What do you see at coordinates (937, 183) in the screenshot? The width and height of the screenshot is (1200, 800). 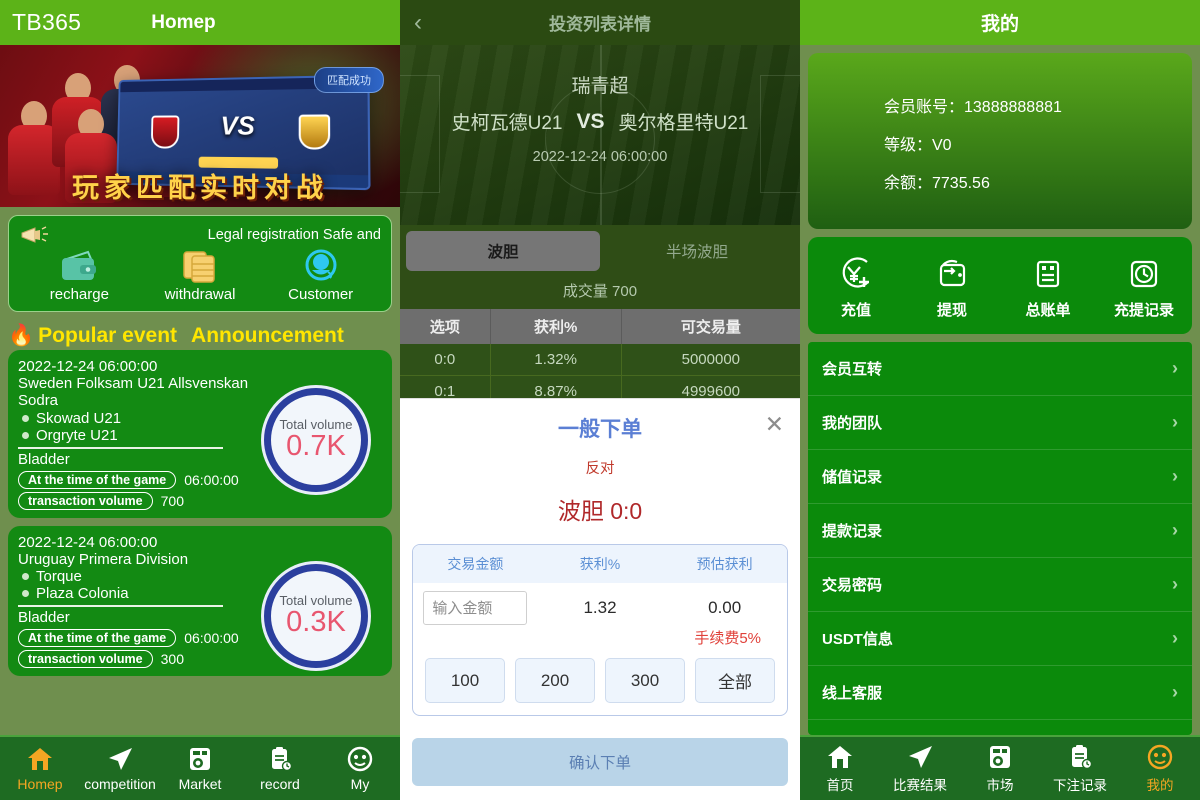 I see `account-balance: 余额：7735.56` at bounding box center [937, 183].